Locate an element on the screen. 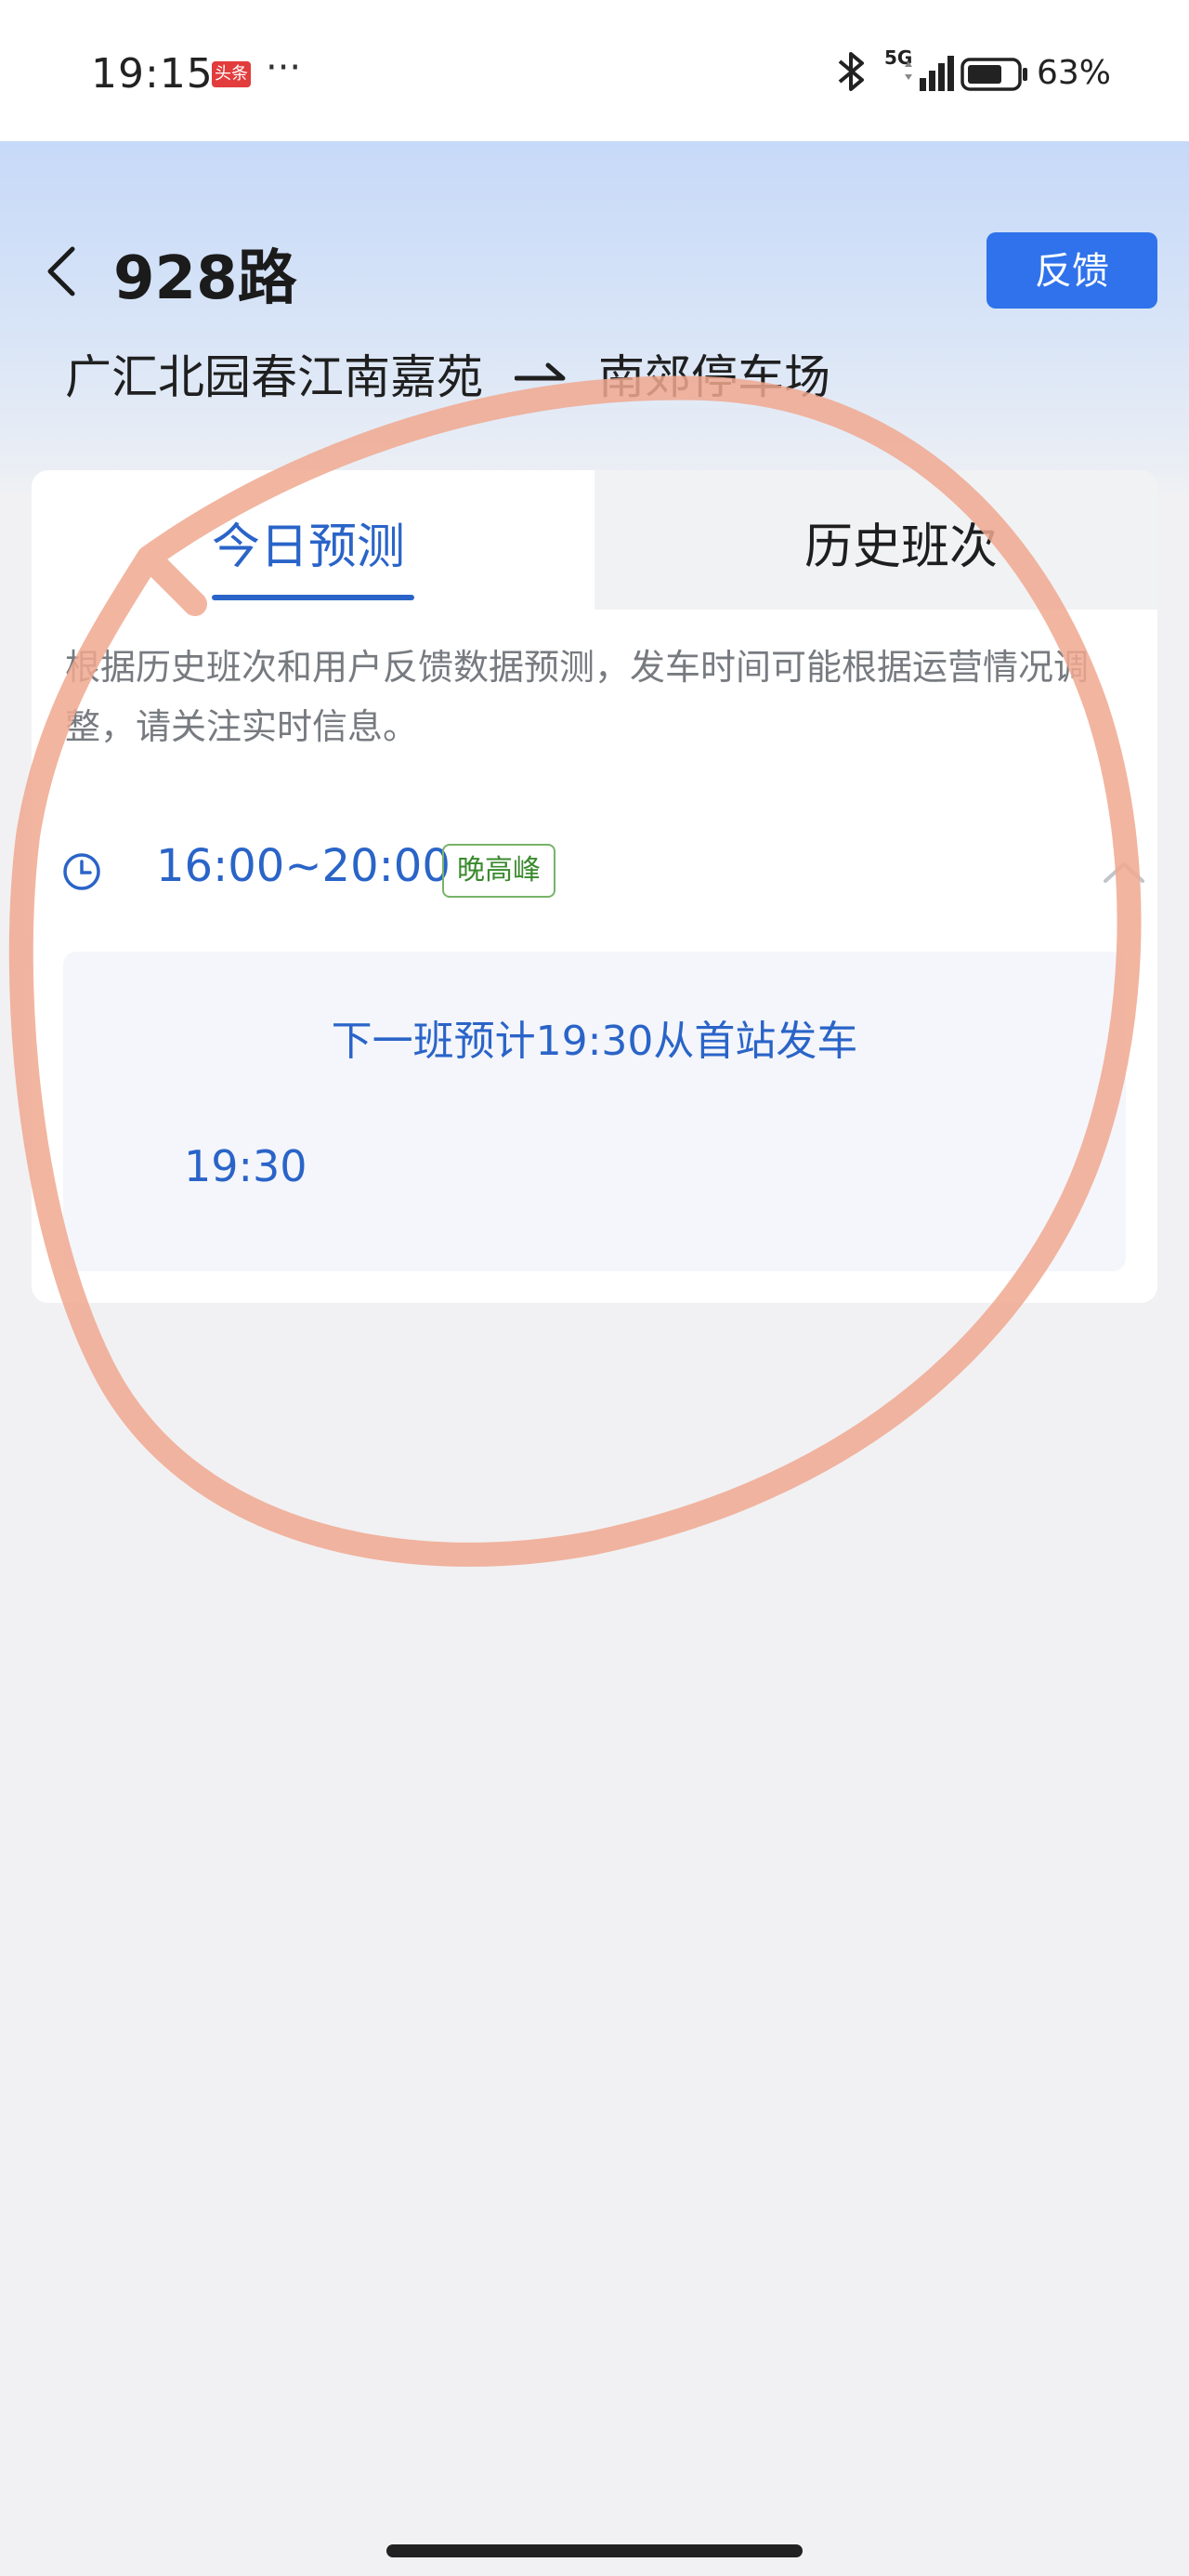  home-indicator is located at coordinates (594, 2550).